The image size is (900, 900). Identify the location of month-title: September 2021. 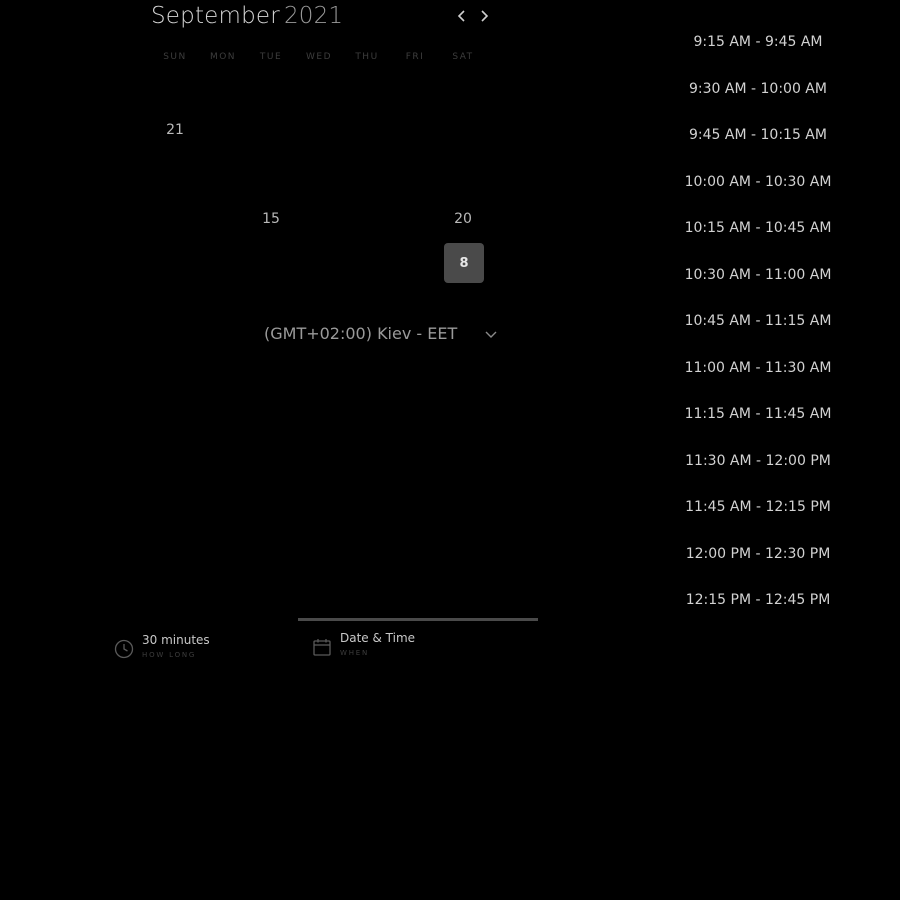
(247, 16).